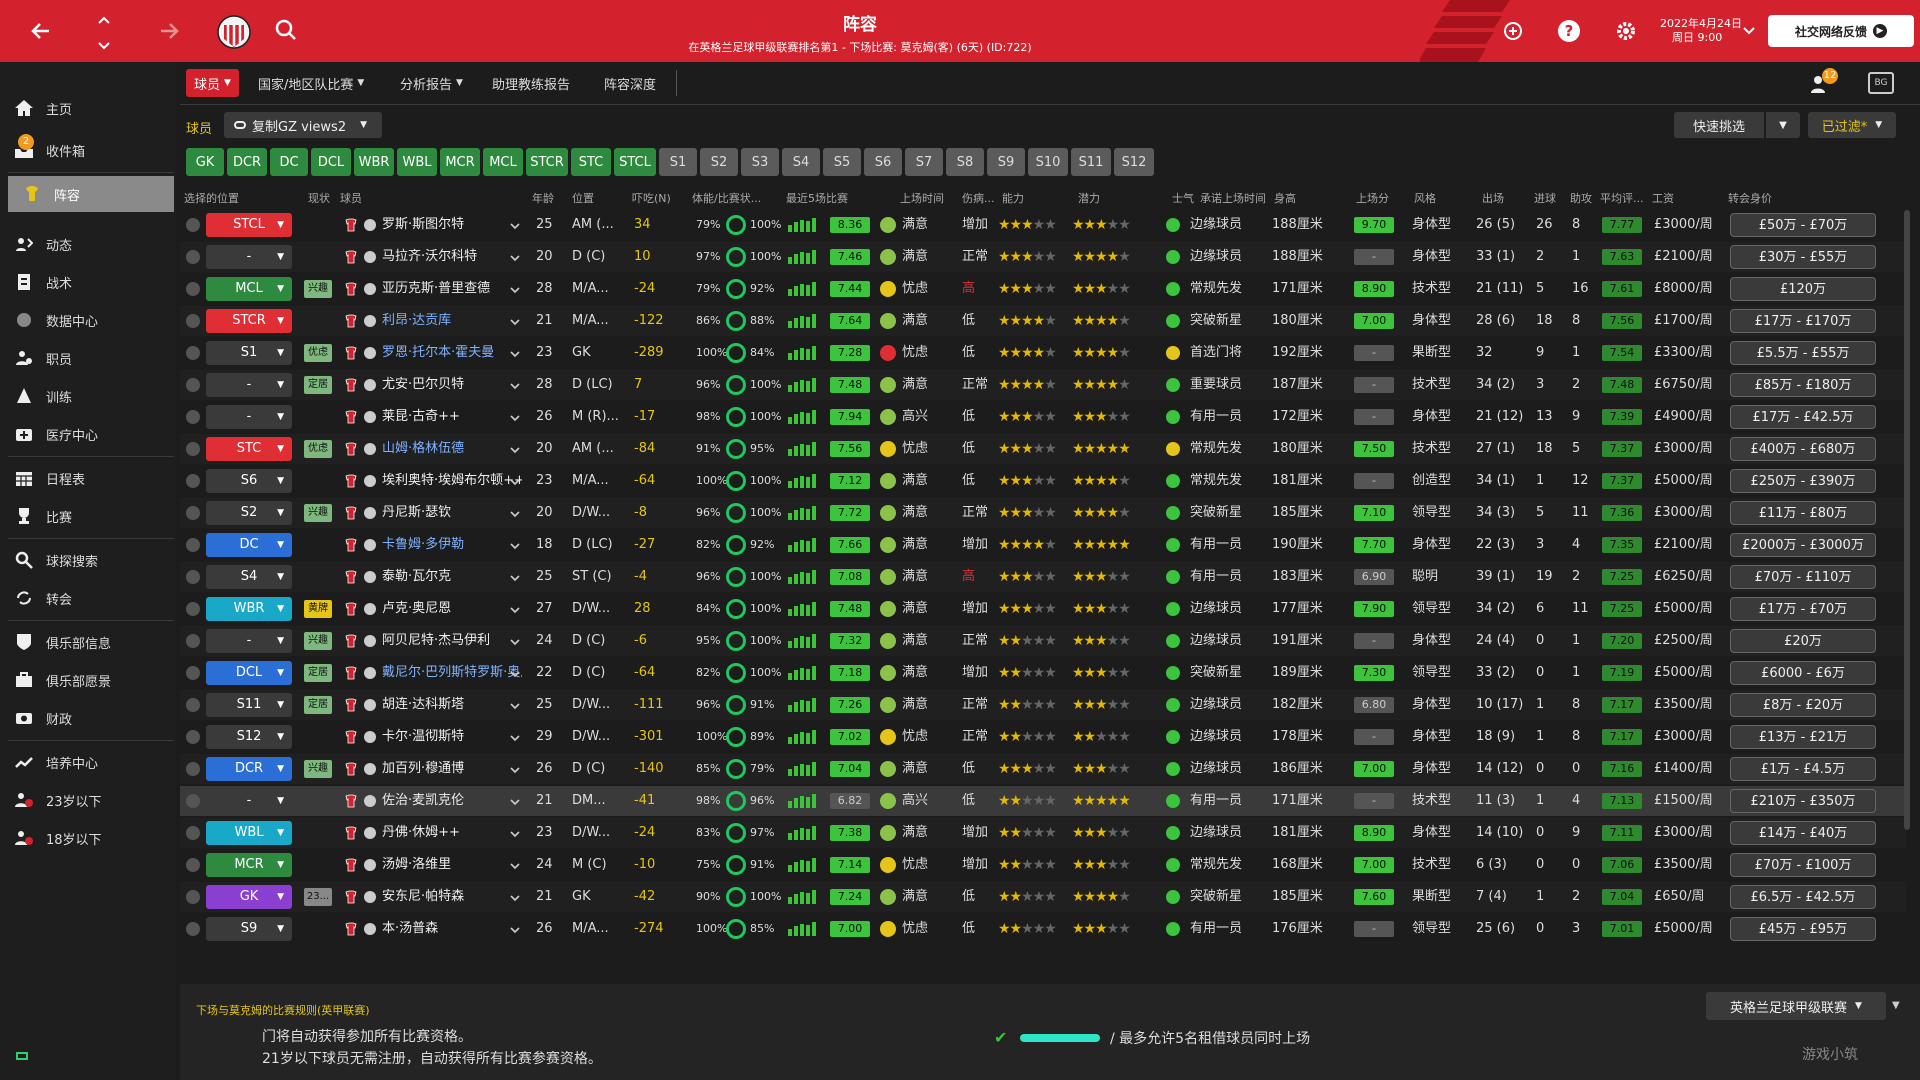 Image resolution: width=1920 pixels, height=1080 pixels. Describe the element at coordinates (452, 705) in the screenshot. I see `player-name-link: 胡连·达科斯塔` at that location.